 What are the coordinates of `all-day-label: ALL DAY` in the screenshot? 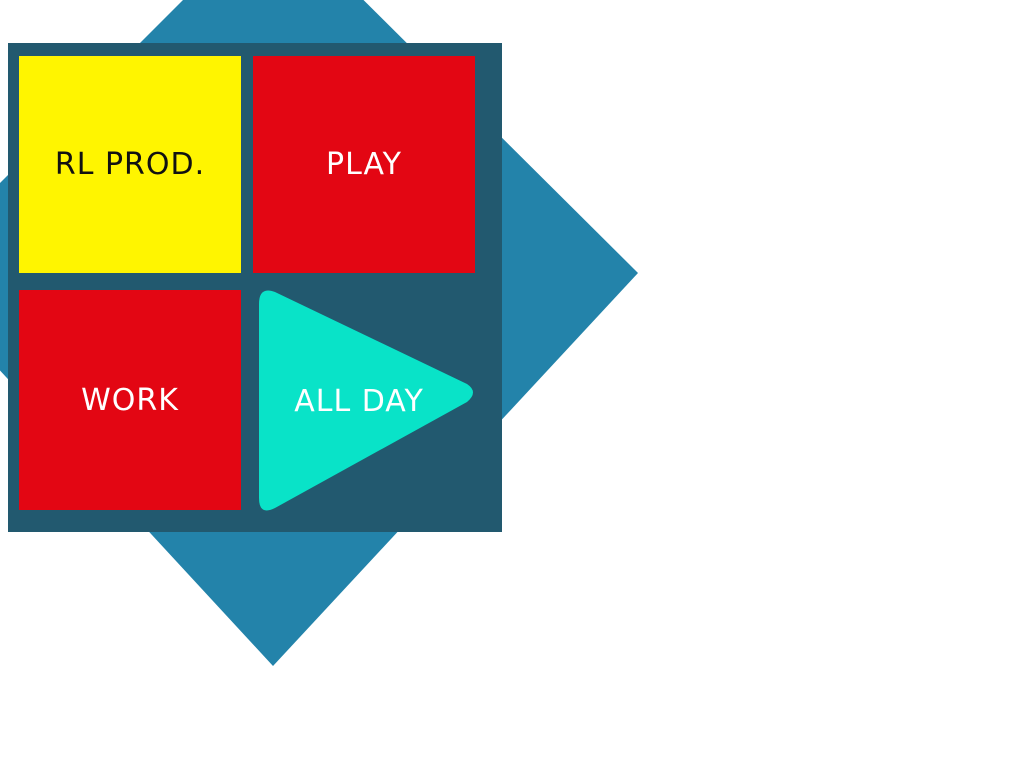 It's located at (359, 401).